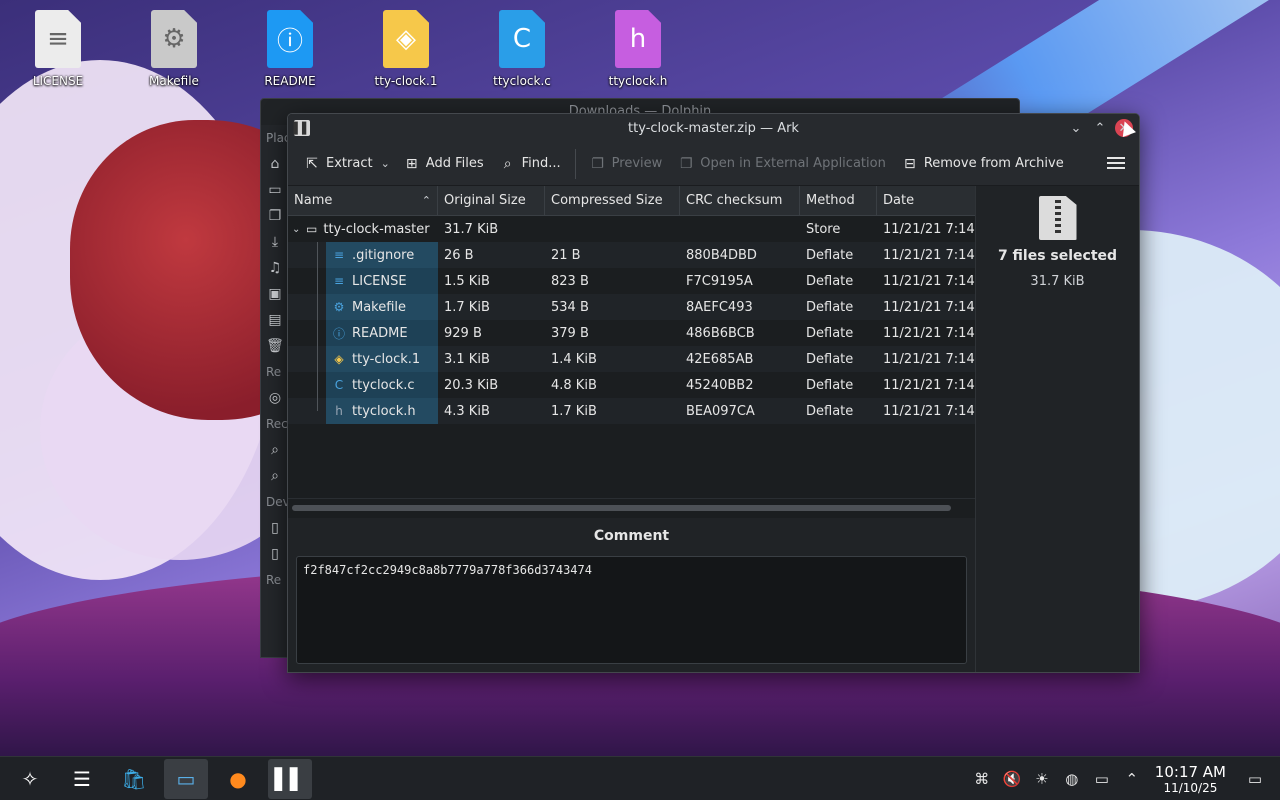 The width and height of the screenshot is (1280, 800). Describe the element at coordinates (909, 163) in the screenshot. I see `remove-icon: ⊟` at that location.